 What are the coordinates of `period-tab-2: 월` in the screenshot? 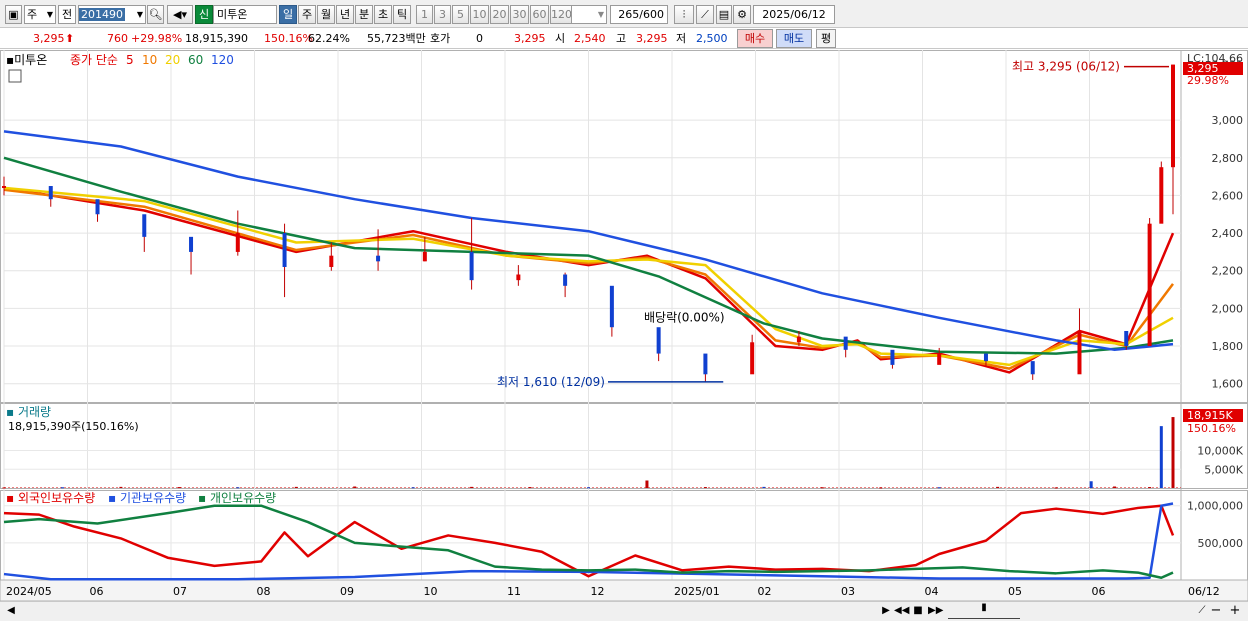 It's located at (326, 14).